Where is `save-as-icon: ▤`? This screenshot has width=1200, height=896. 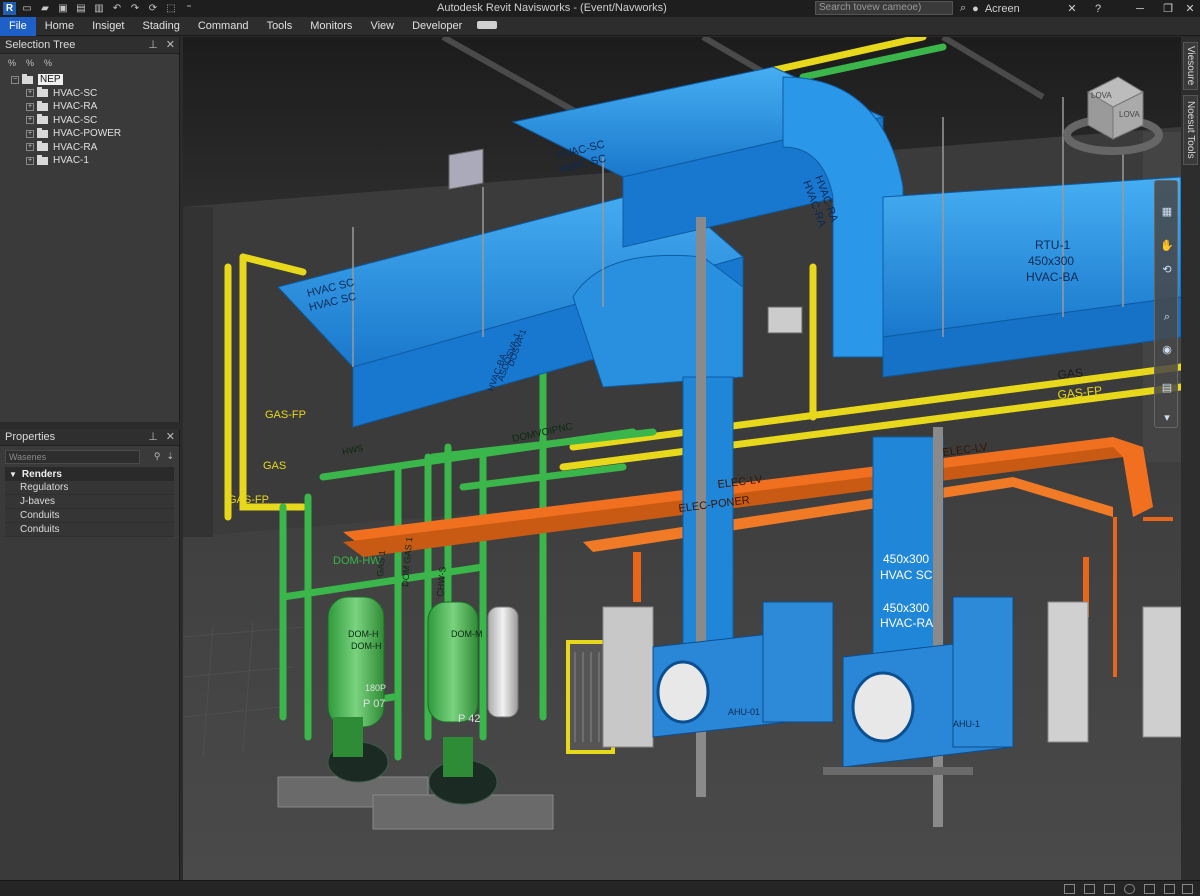 save-as-icon: ▤ is located at coordinates (81, 8).